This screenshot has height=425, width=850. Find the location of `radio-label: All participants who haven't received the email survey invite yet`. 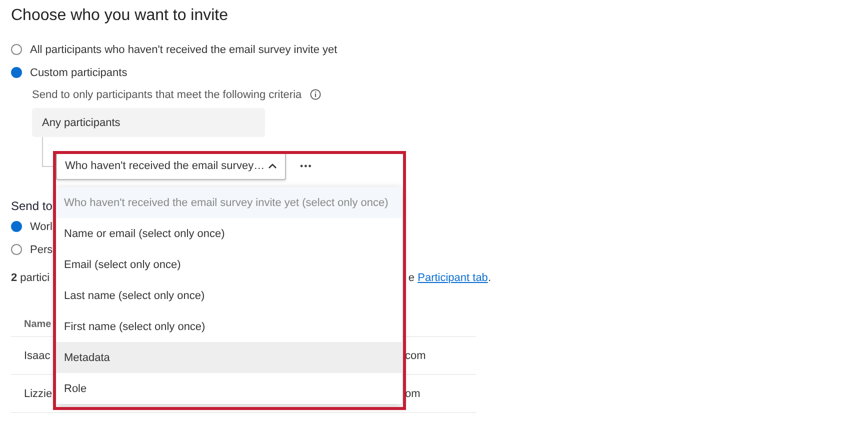

radio-label: All participants who haven't received the email survey invite yet is located at coordinates (184, 50).